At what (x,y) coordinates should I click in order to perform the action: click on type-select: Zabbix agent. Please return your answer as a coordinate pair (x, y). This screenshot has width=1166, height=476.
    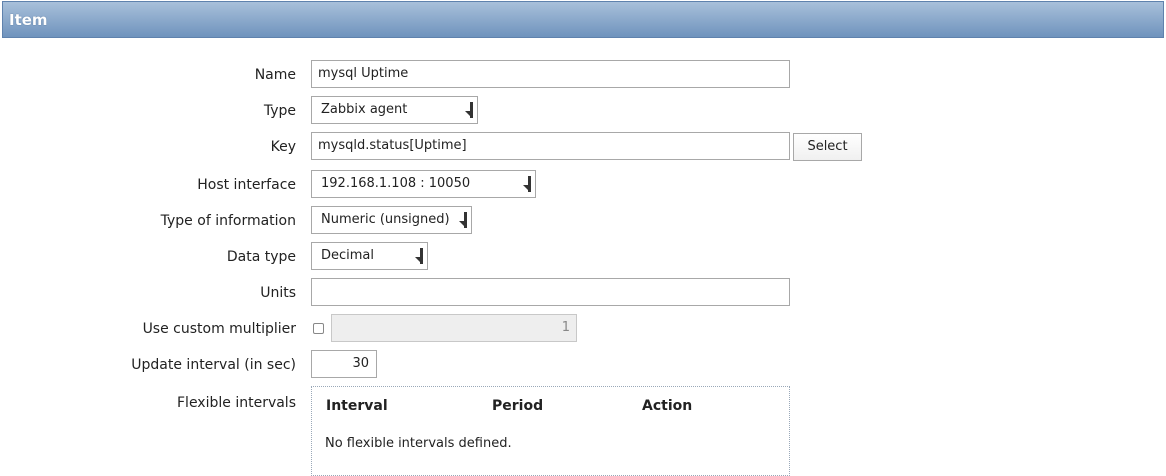
    Looking at the image, I should click on (394, 110).